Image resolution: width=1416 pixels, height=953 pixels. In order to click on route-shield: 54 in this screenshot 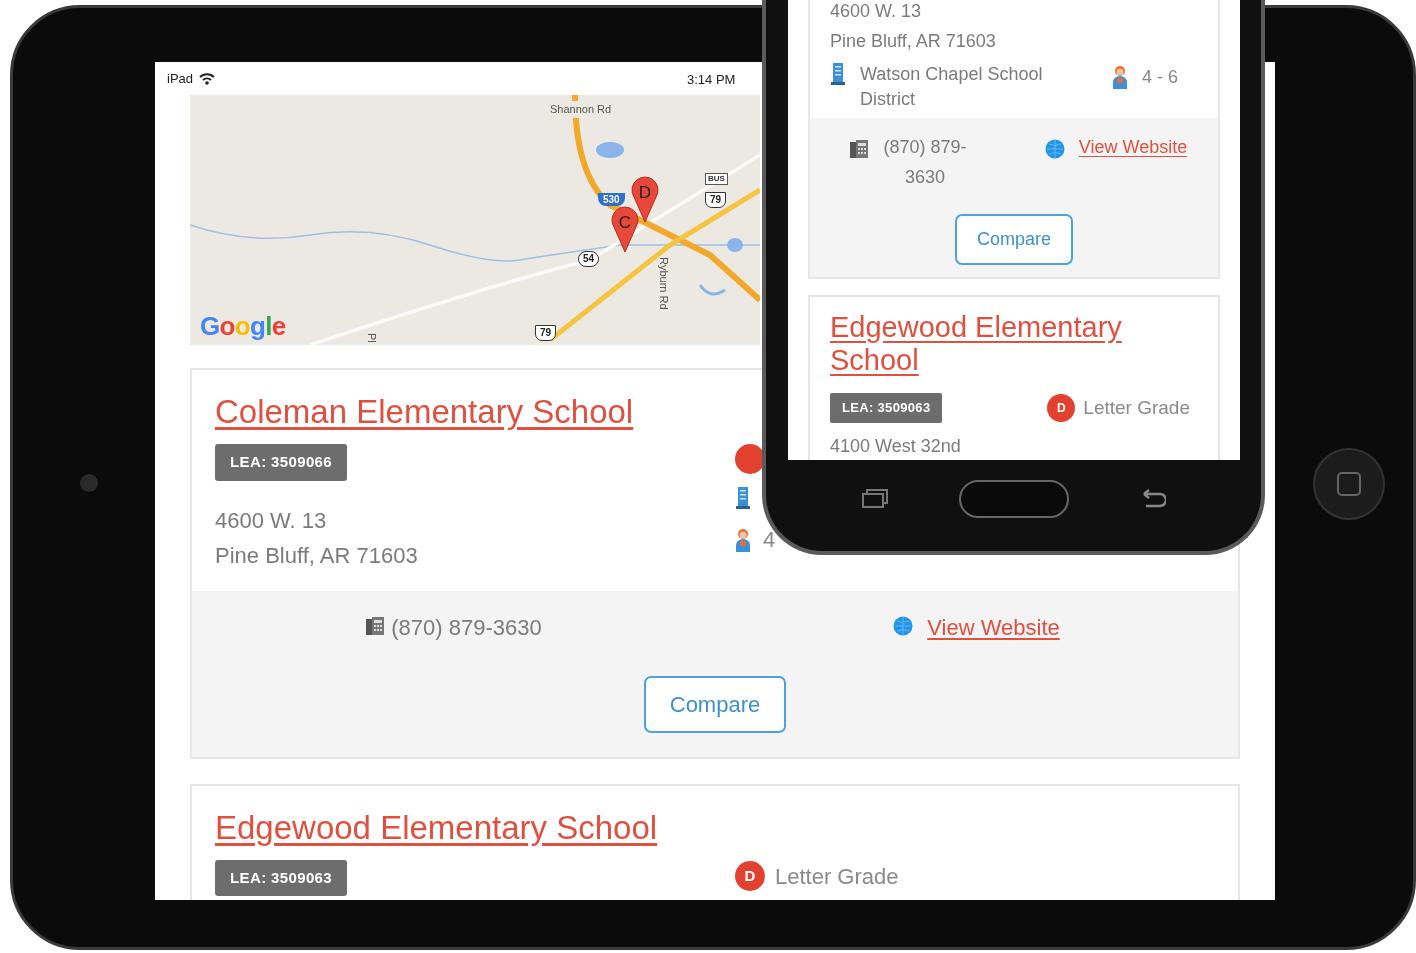, I will do `click(589, 259)`.